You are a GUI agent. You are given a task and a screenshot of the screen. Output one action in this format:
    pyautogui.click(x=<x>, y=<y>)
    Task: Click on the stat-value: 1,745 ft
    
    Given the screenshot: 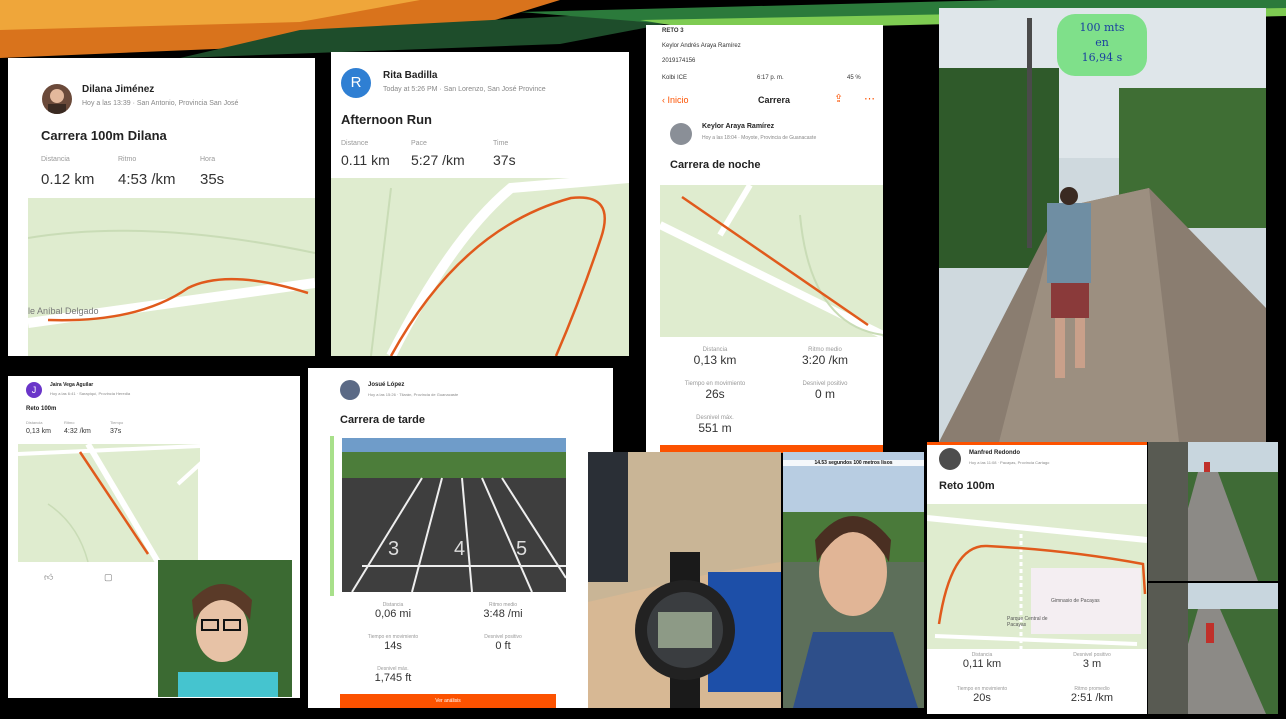 What is the action you would take?
    pyautogui.click(x=393, y=678)
    